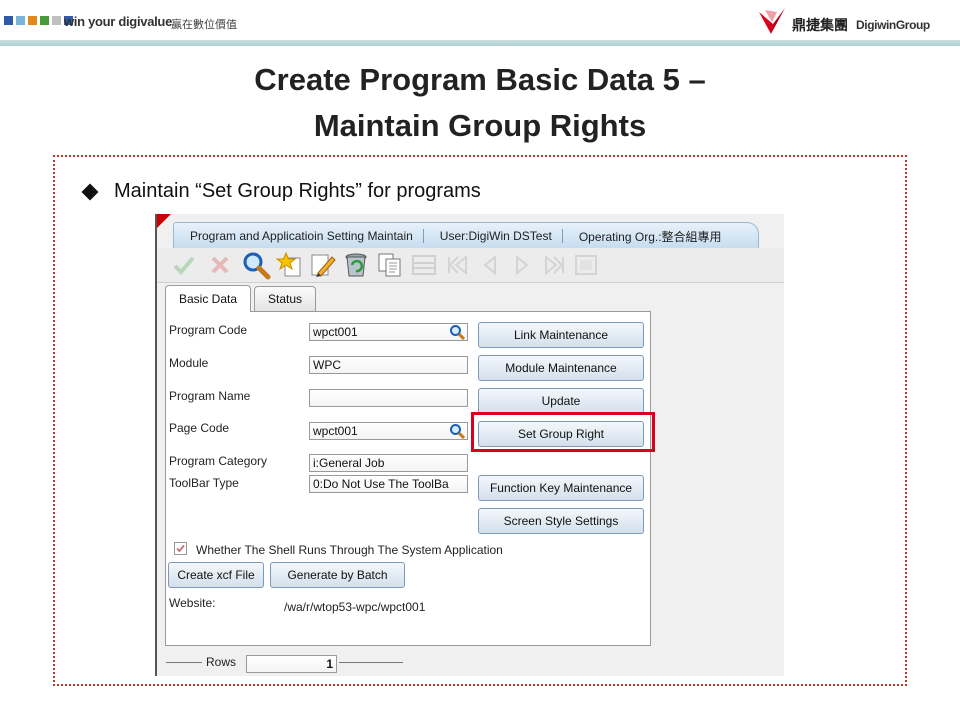 The image size is (960, 720). What do you see at coordinates (561, 368) in the screenshot?
I see `module-maintenance-button: Module Maintenance` at bounding box center [561, 368].